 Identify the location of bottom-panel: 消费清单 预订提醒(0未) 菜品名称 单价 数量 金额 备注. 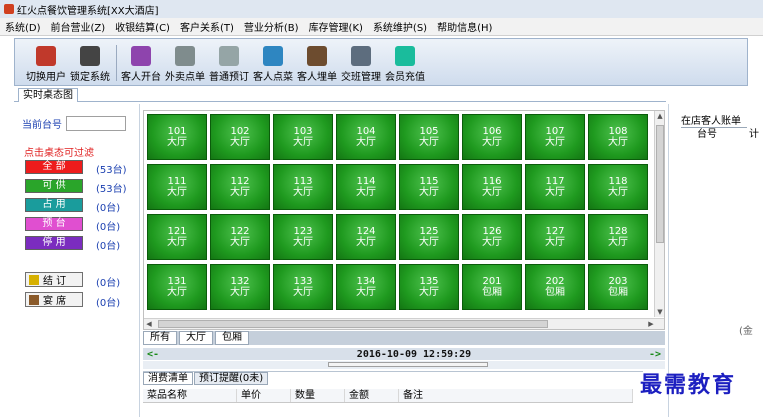
(393, 394).